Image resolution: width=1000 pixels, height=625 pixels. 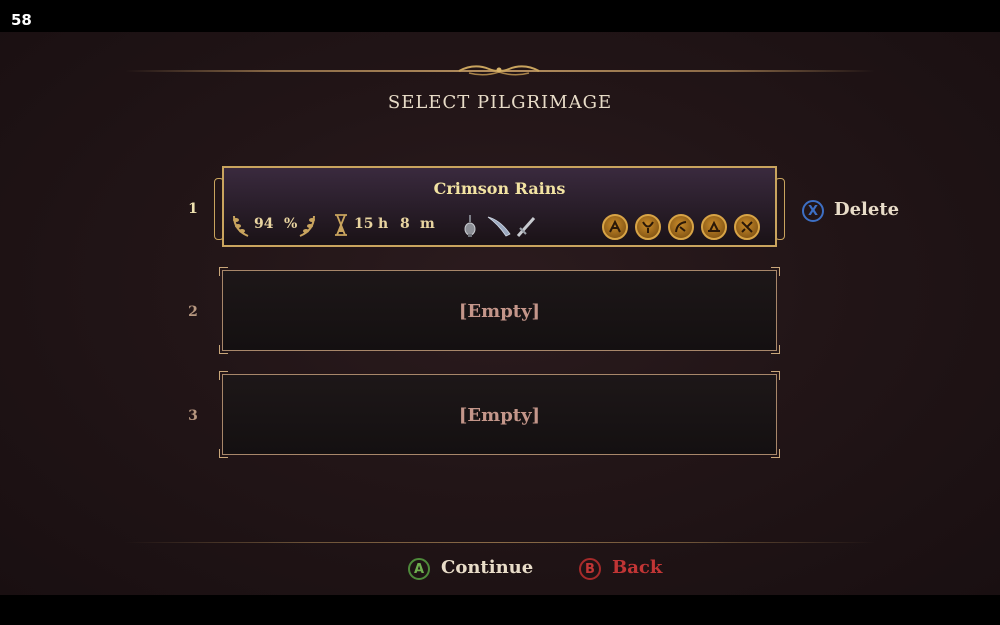 What do you see at coordinates (470, 226) in the screenshot?
I see `censer-icon` at bounding box center [470, 226].